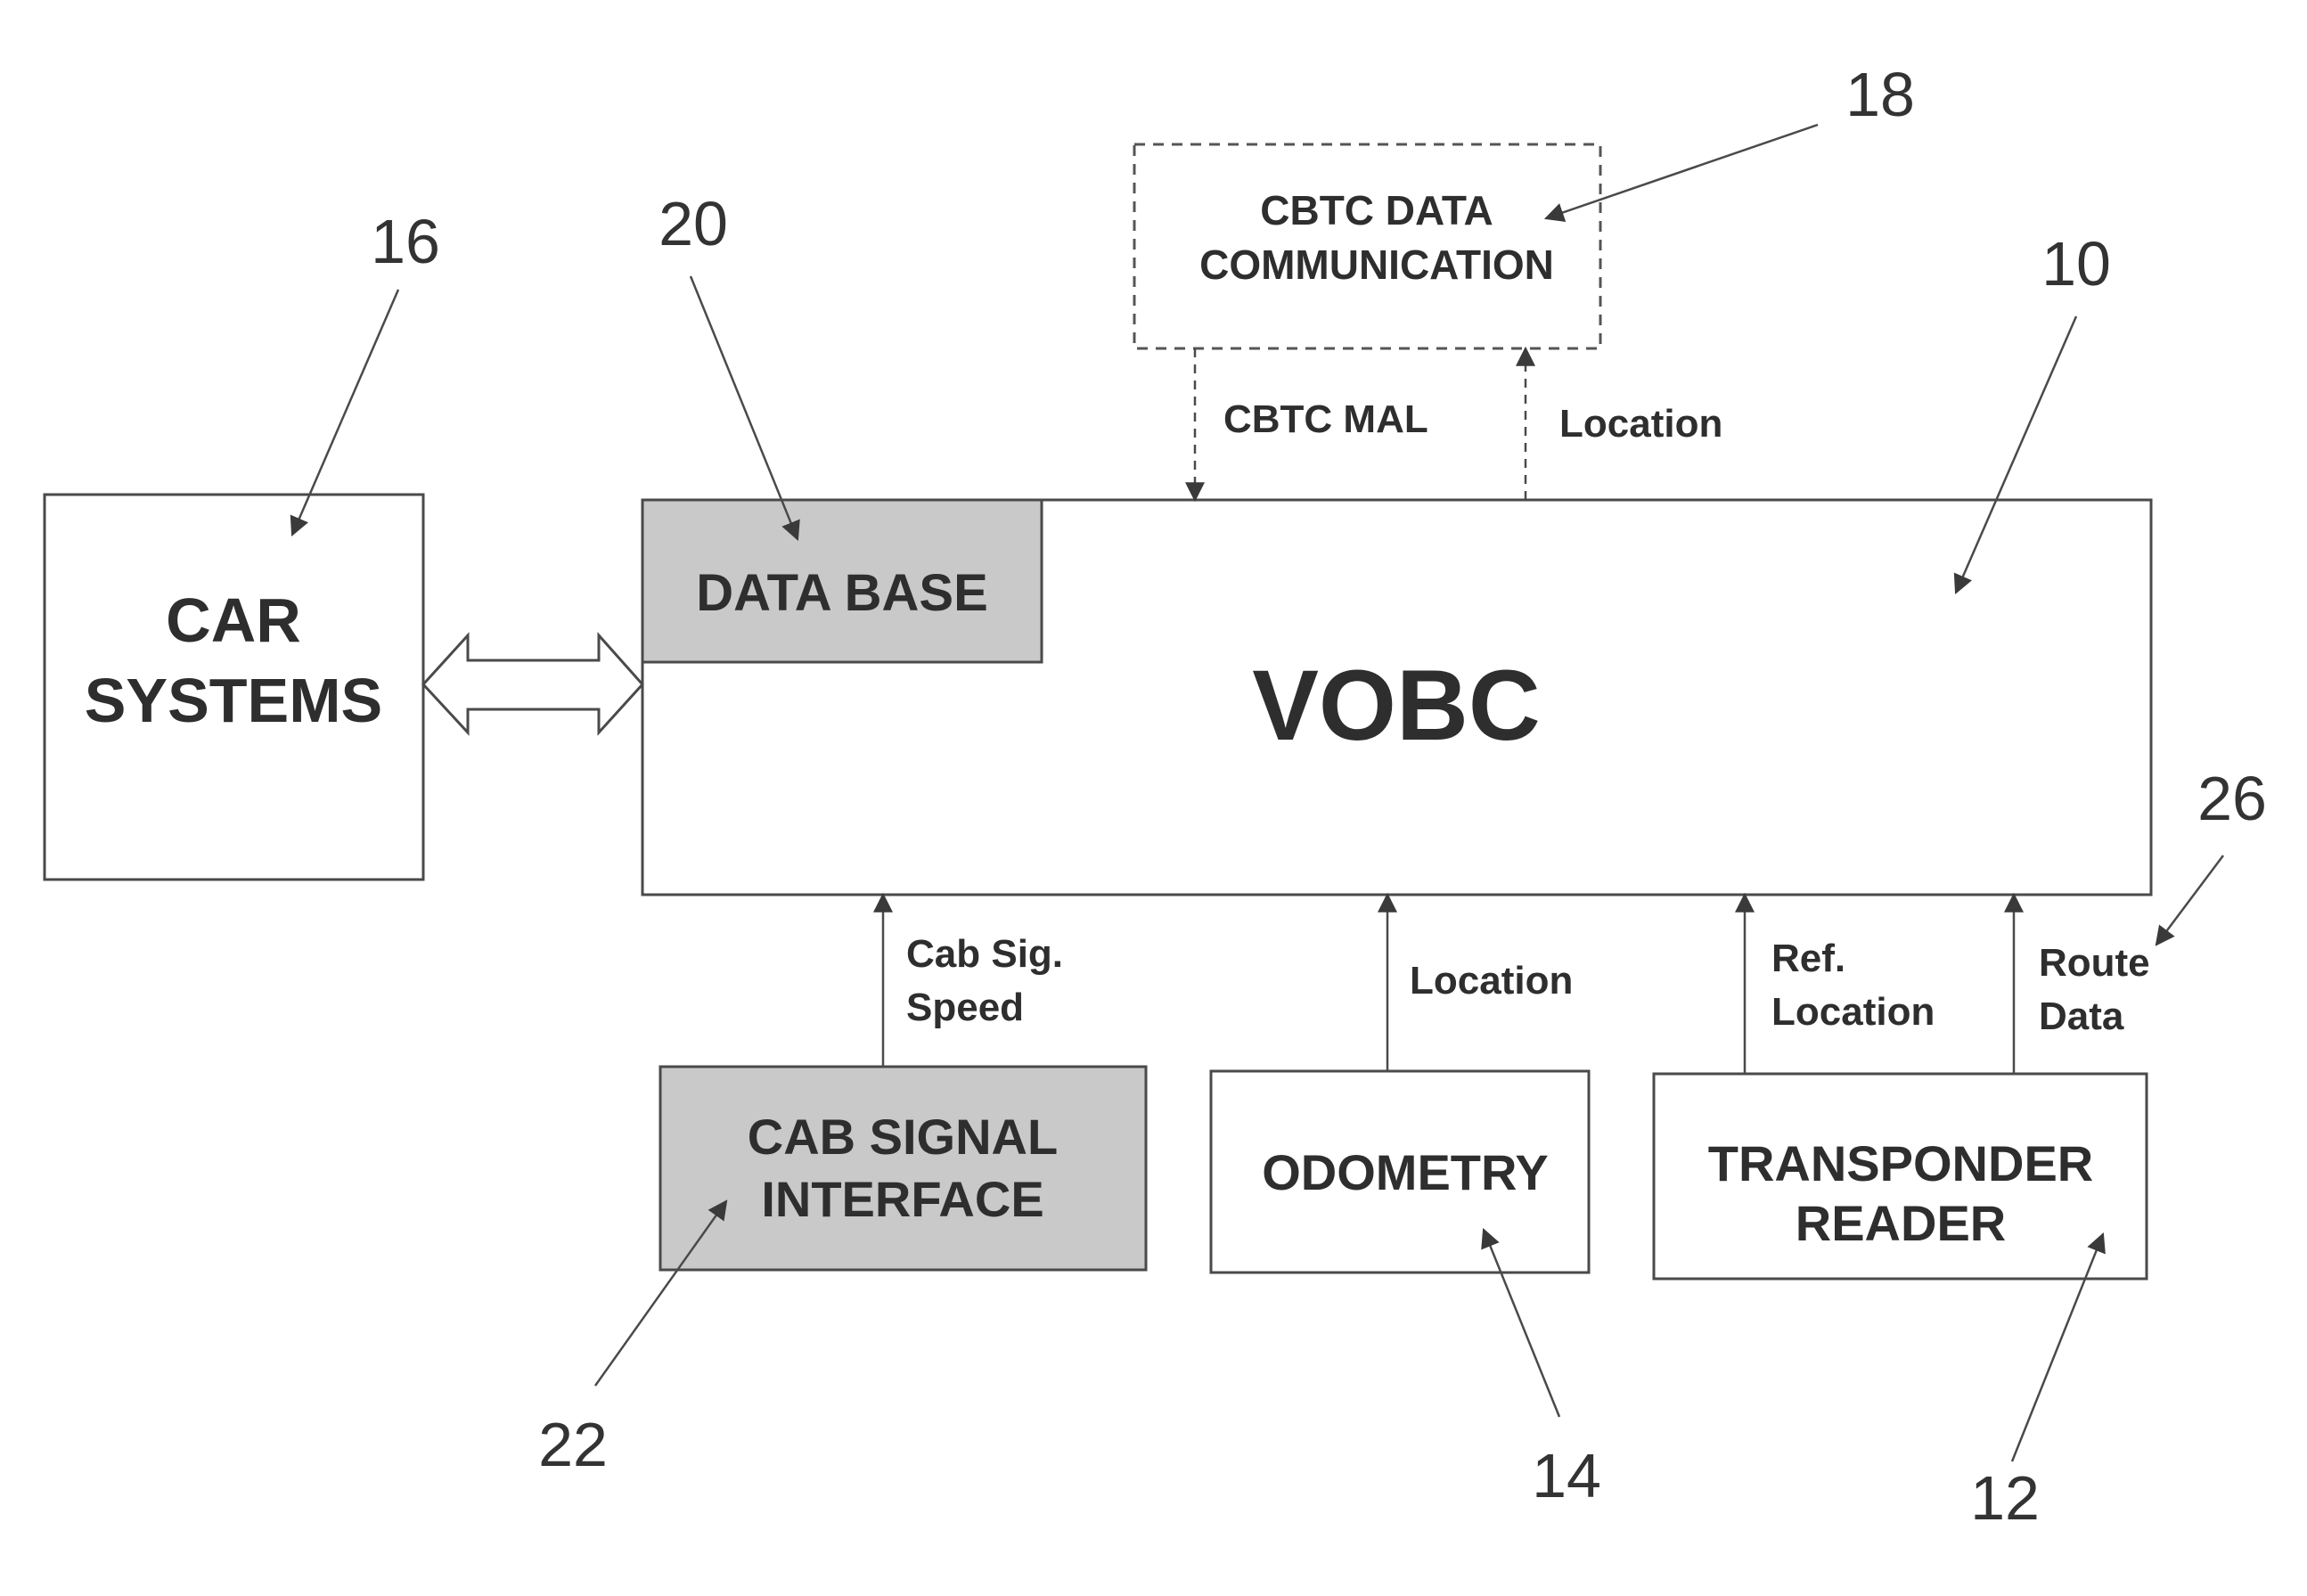 This screenshot has height=1596, width=2307. I want to click on ref-number-14: 14, so click(1566, 1475).